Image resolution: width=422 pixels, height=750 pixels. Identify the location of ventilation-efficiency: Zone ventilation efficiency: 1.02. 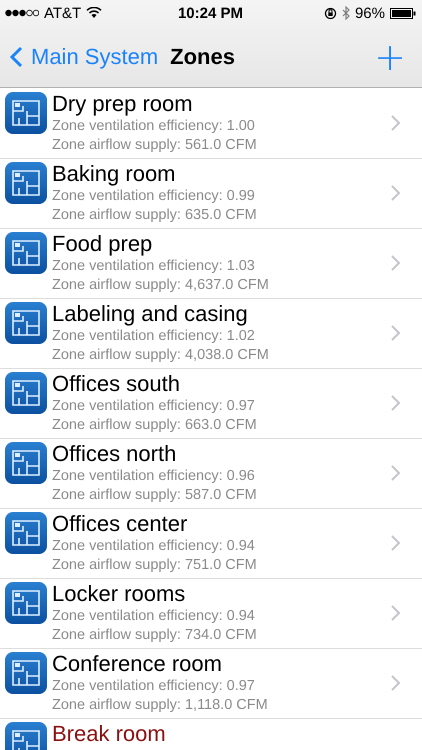
(154, 336).